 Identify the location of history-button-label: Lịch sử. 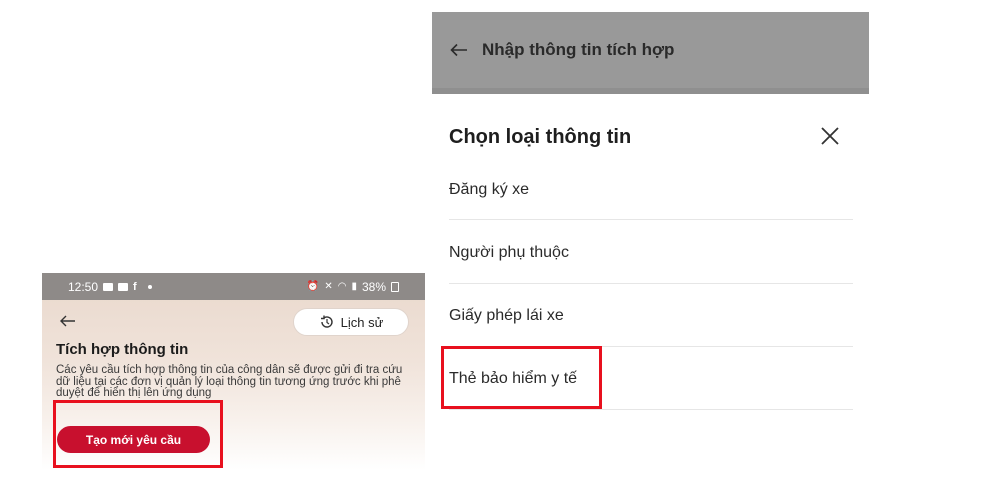
(362, 322).